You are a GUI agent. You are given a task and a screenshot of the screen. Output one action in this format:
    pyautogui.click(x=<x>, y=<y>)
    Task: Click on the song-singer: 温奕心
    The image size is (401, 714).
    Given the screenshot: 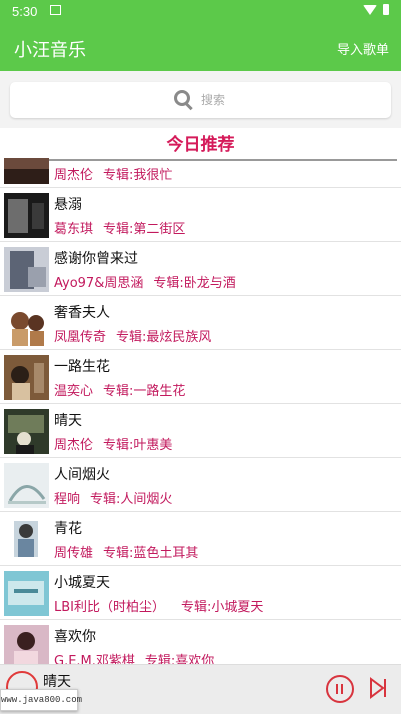 What is the action you would take?
    pyautogui.click(x=74, y=391)
    